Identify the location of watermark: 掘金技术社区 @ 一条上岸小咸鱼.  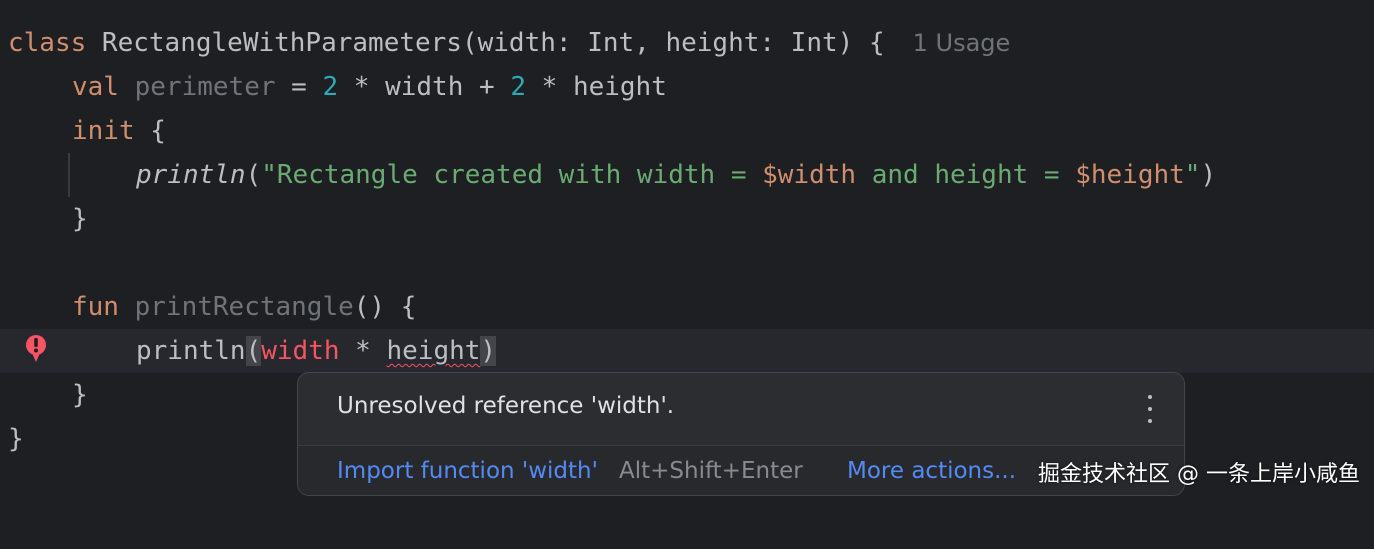
(1199, 474).